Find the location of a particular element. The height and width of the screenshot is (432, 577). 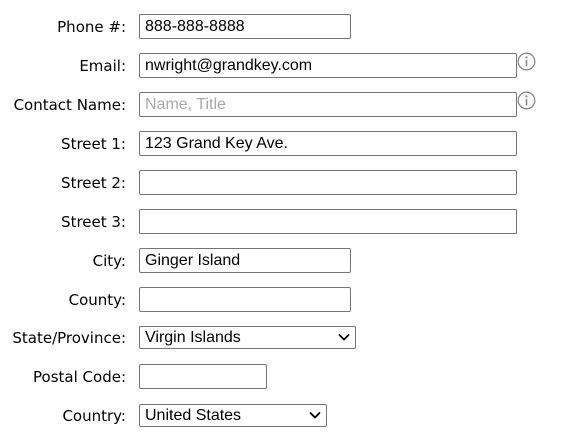

street1-input: 123 Grand Key Ave. is located at coordinates (328, 143).